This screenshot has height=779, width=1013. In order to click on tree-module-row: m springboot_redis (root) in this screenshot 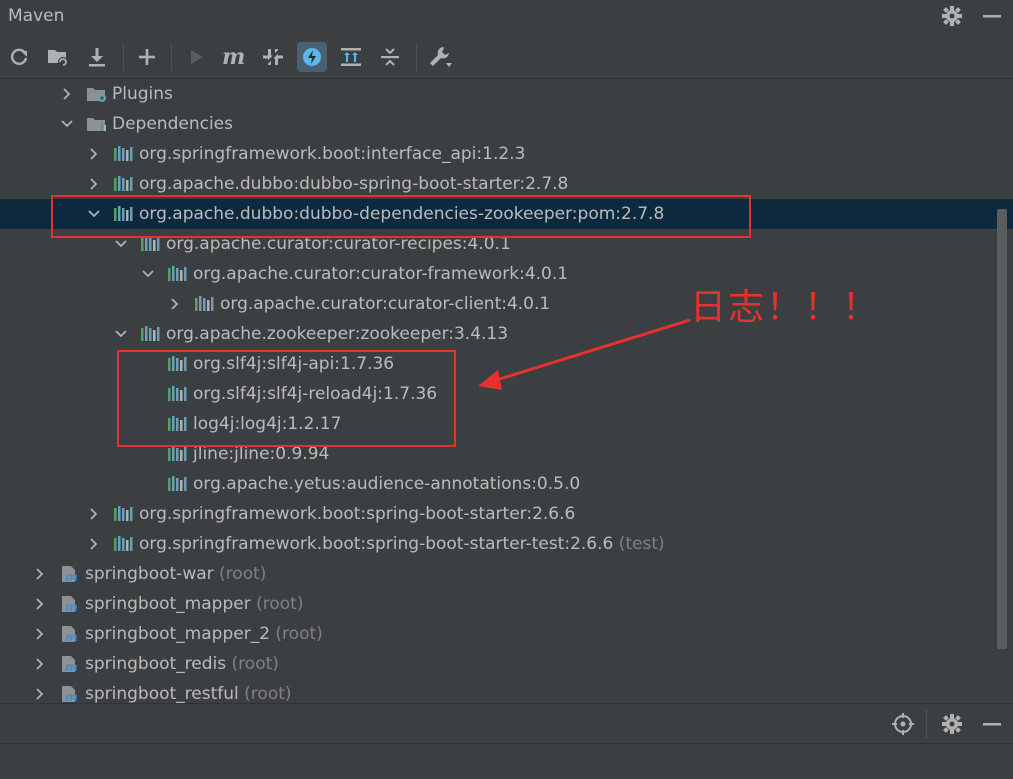, I will do `click(498, 664)`.